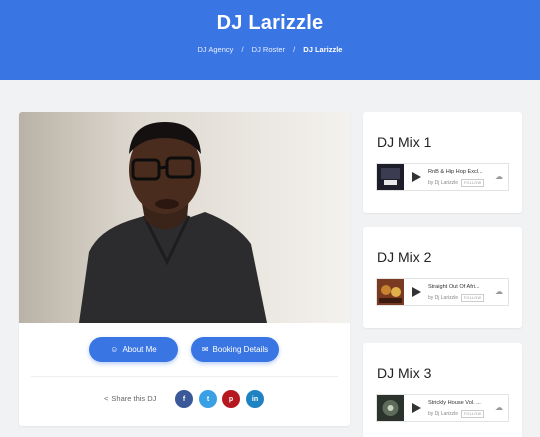 The image size is (540, 437). I want to click on breadcrumb-agency: DJ Agency, so click(216, 49).